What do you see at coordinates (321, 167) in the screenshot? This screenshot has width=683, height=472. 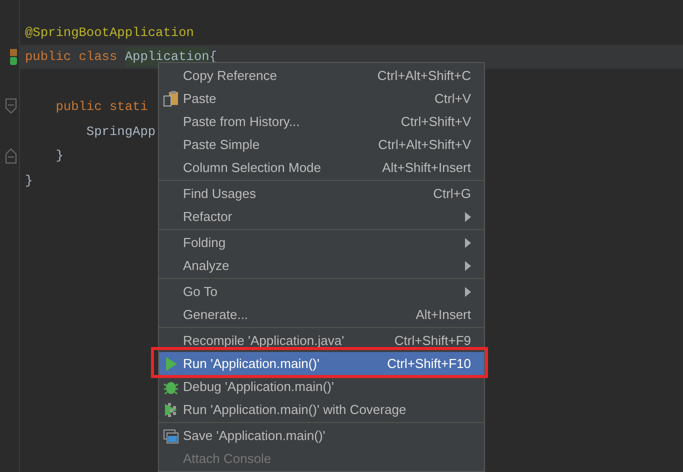 I see `menu-item: Column Selection Mode Alt+Shift+Insert` at bounding box center [321, 167].